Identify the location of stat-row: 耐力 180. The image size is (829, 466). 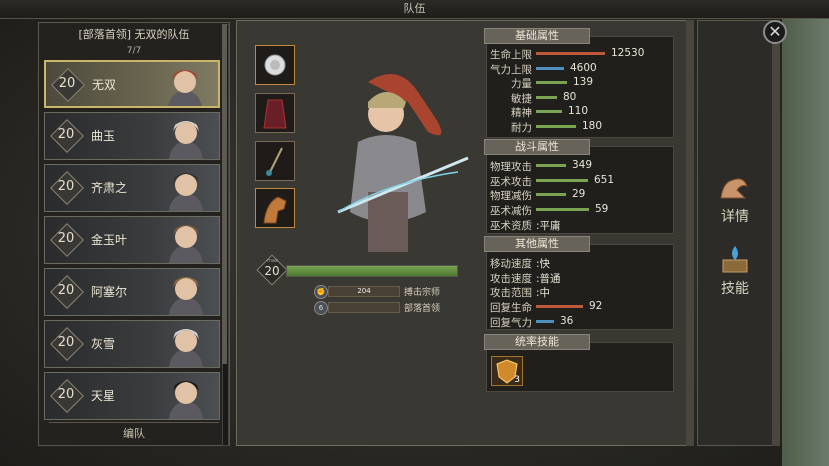
(580, 127).